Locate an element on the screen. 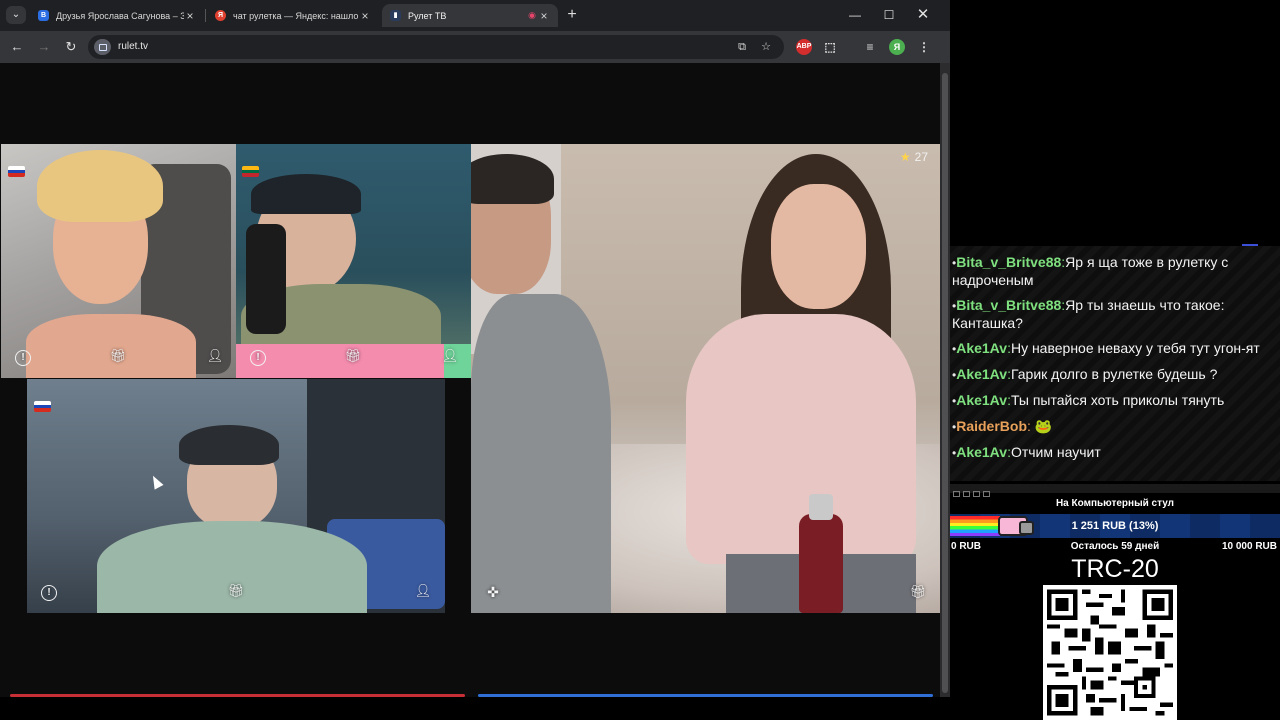  donation-current-amount: 1 251 RUB (13%) is located at coordinates (1115, 526).